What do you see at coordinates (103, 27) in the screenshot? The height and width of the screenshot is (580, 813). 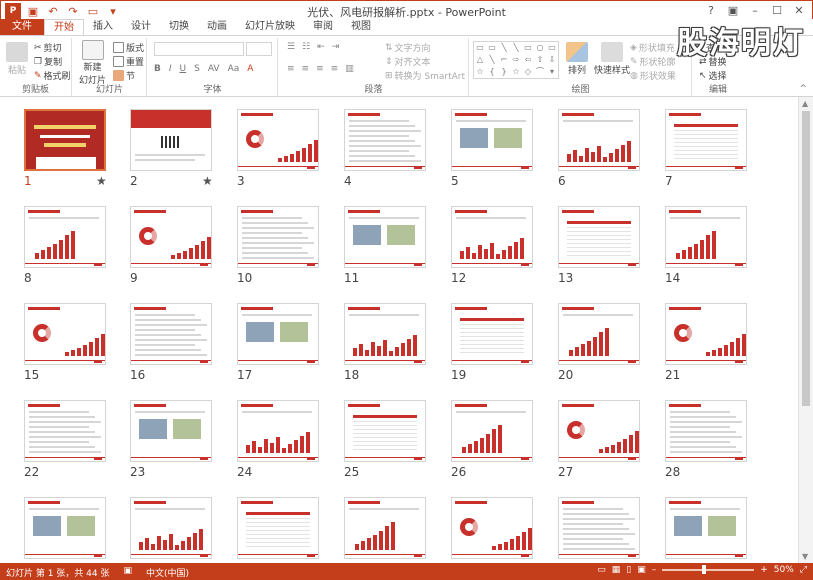 I see `tab-insert: 插入` at bounding box center [103, 27].